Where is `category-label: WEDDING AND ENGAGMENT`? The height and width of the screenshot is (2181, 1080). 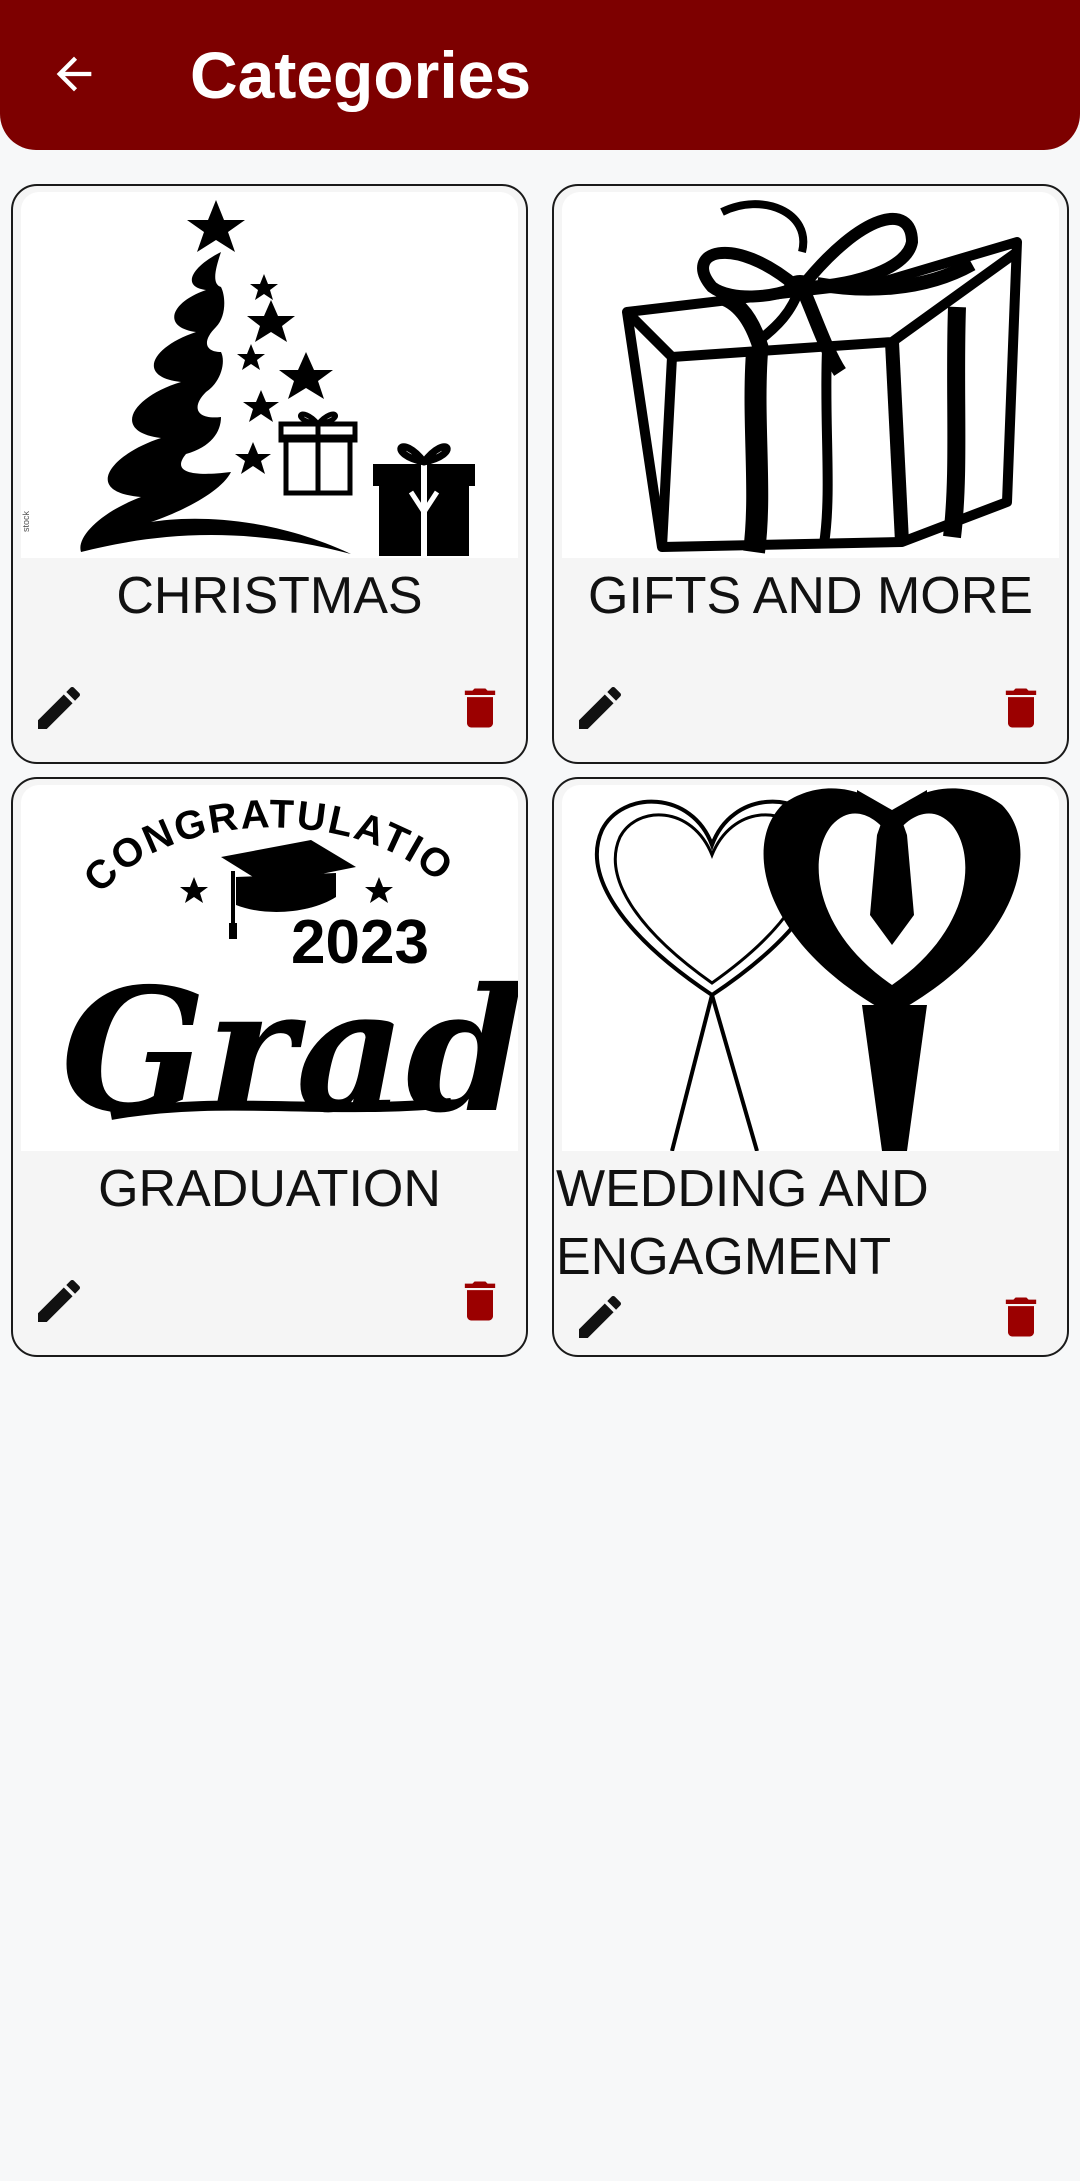
category-label: WEDDING AND ENGAGMENT is located at coordinates (742, 1223).